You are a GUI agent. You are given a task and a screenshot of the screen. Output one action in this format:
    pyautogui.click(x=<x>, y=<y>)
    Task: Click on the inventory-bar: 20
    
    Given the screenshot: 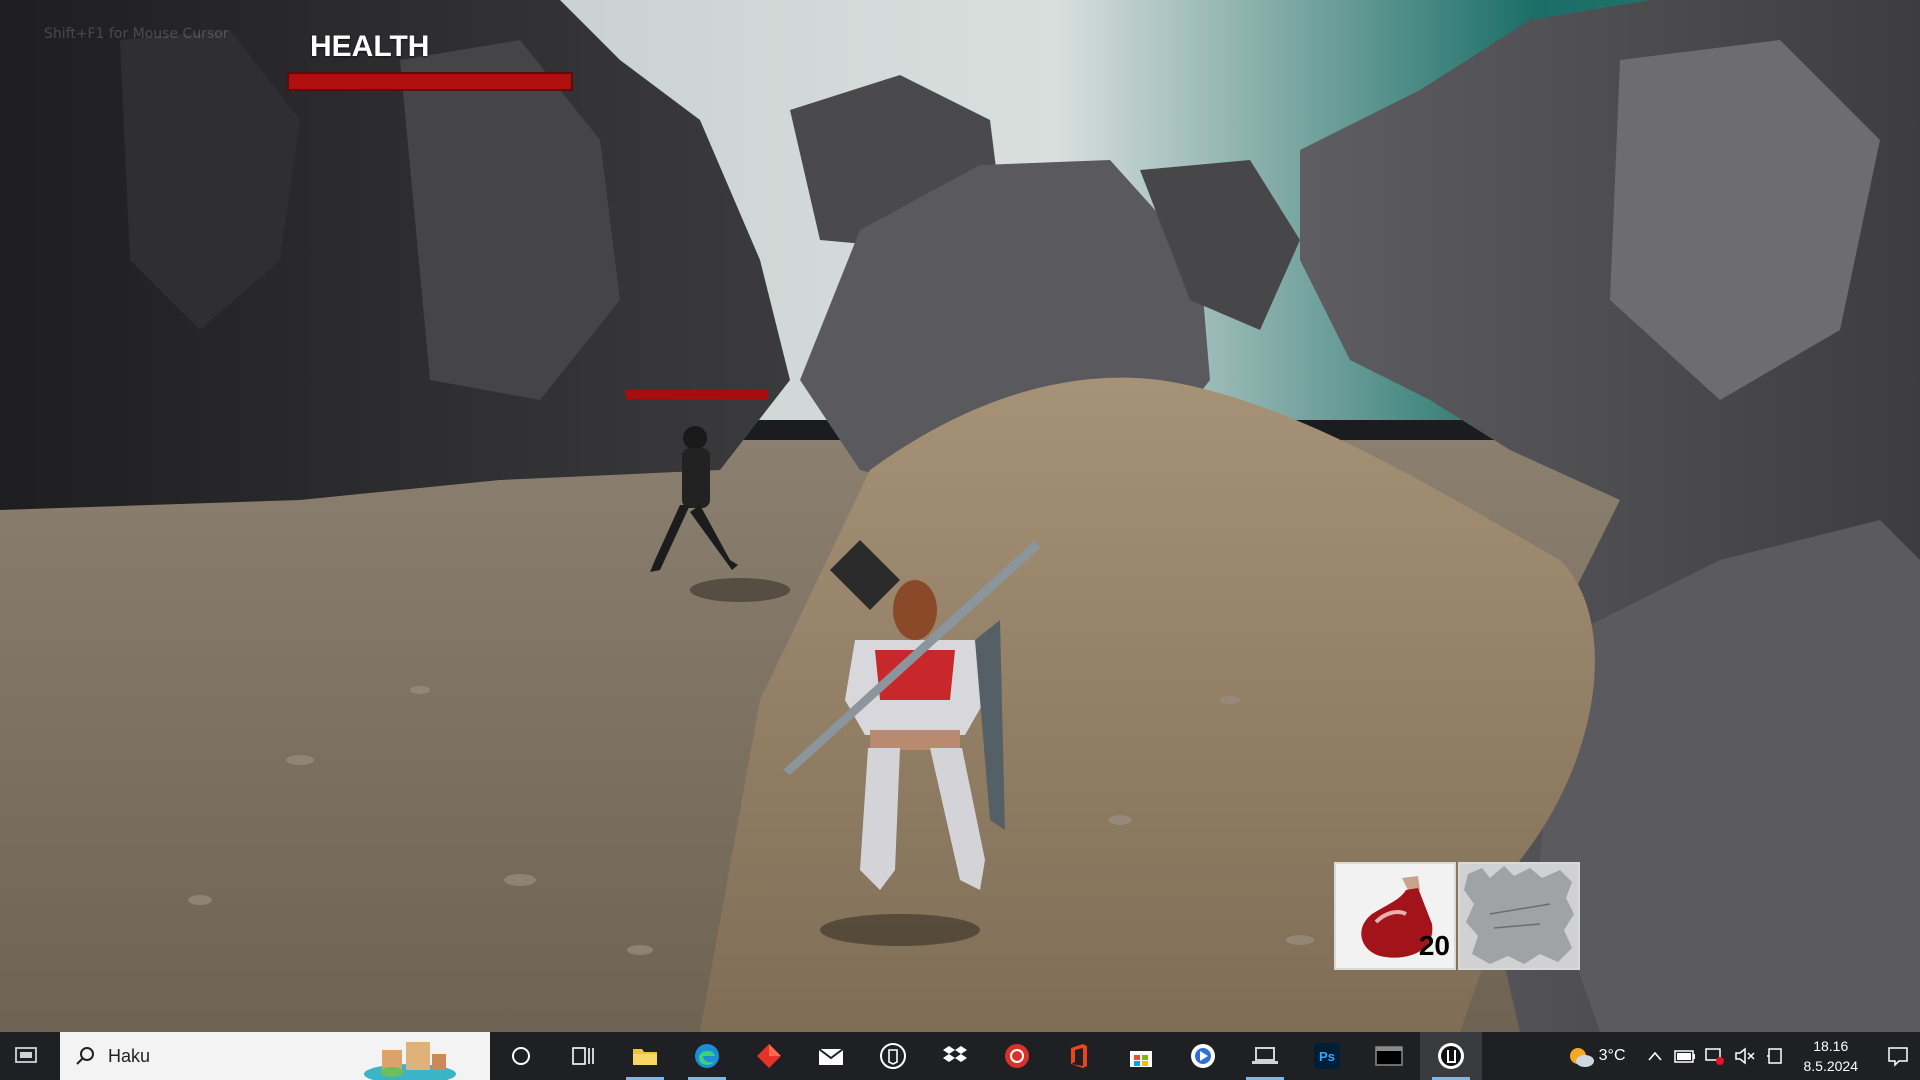 What is the action you would take?
    pyautogui.click(x=1457, y=916)
    